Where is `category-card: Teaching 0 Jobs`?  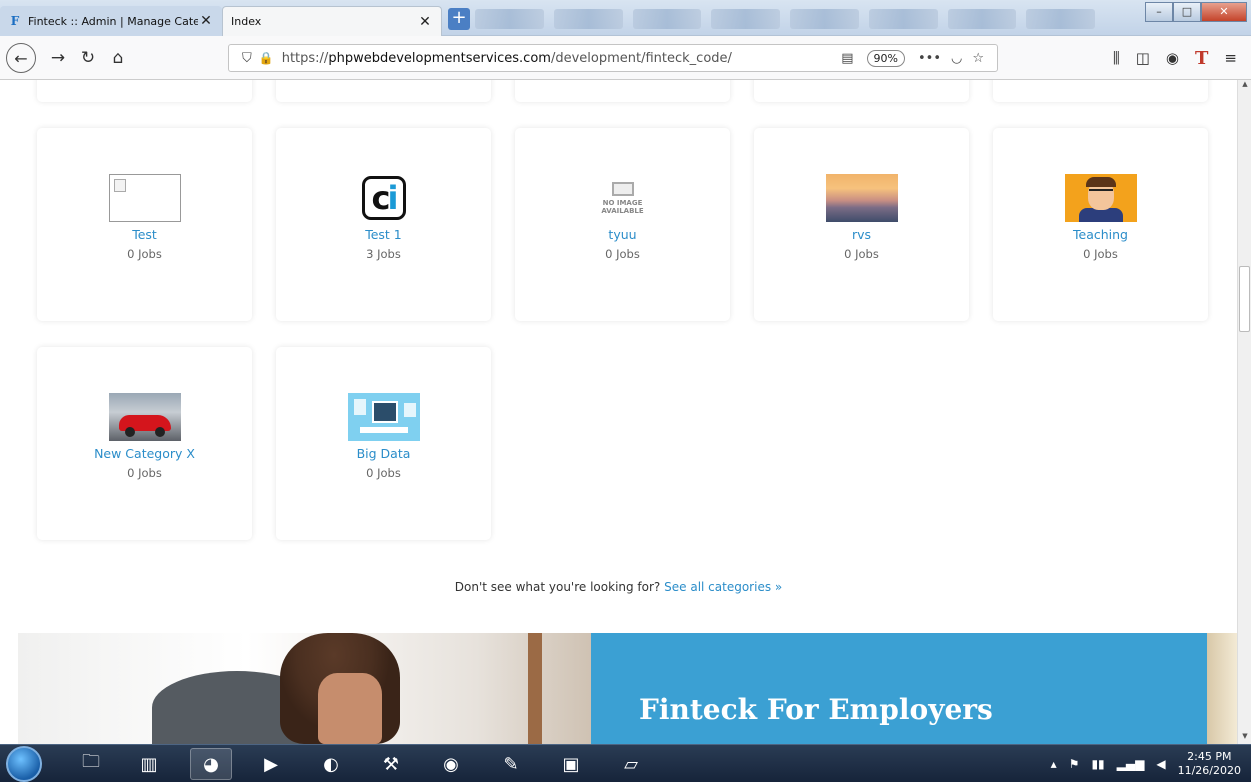 category-card: Teaching 0 Jobs is located at coordinates (1100, 224).